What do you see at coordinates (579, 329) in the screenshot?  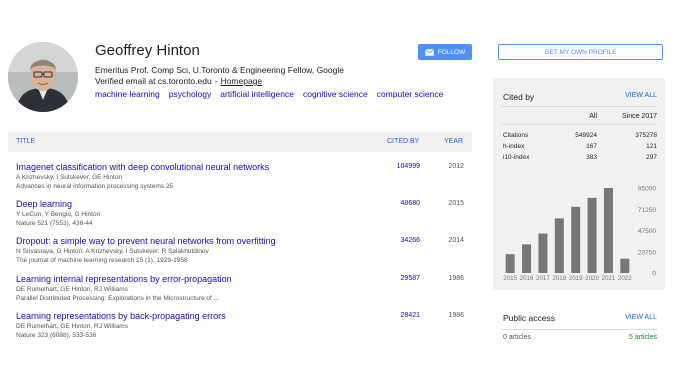 I see `divider` at bounding box center [579, 329].